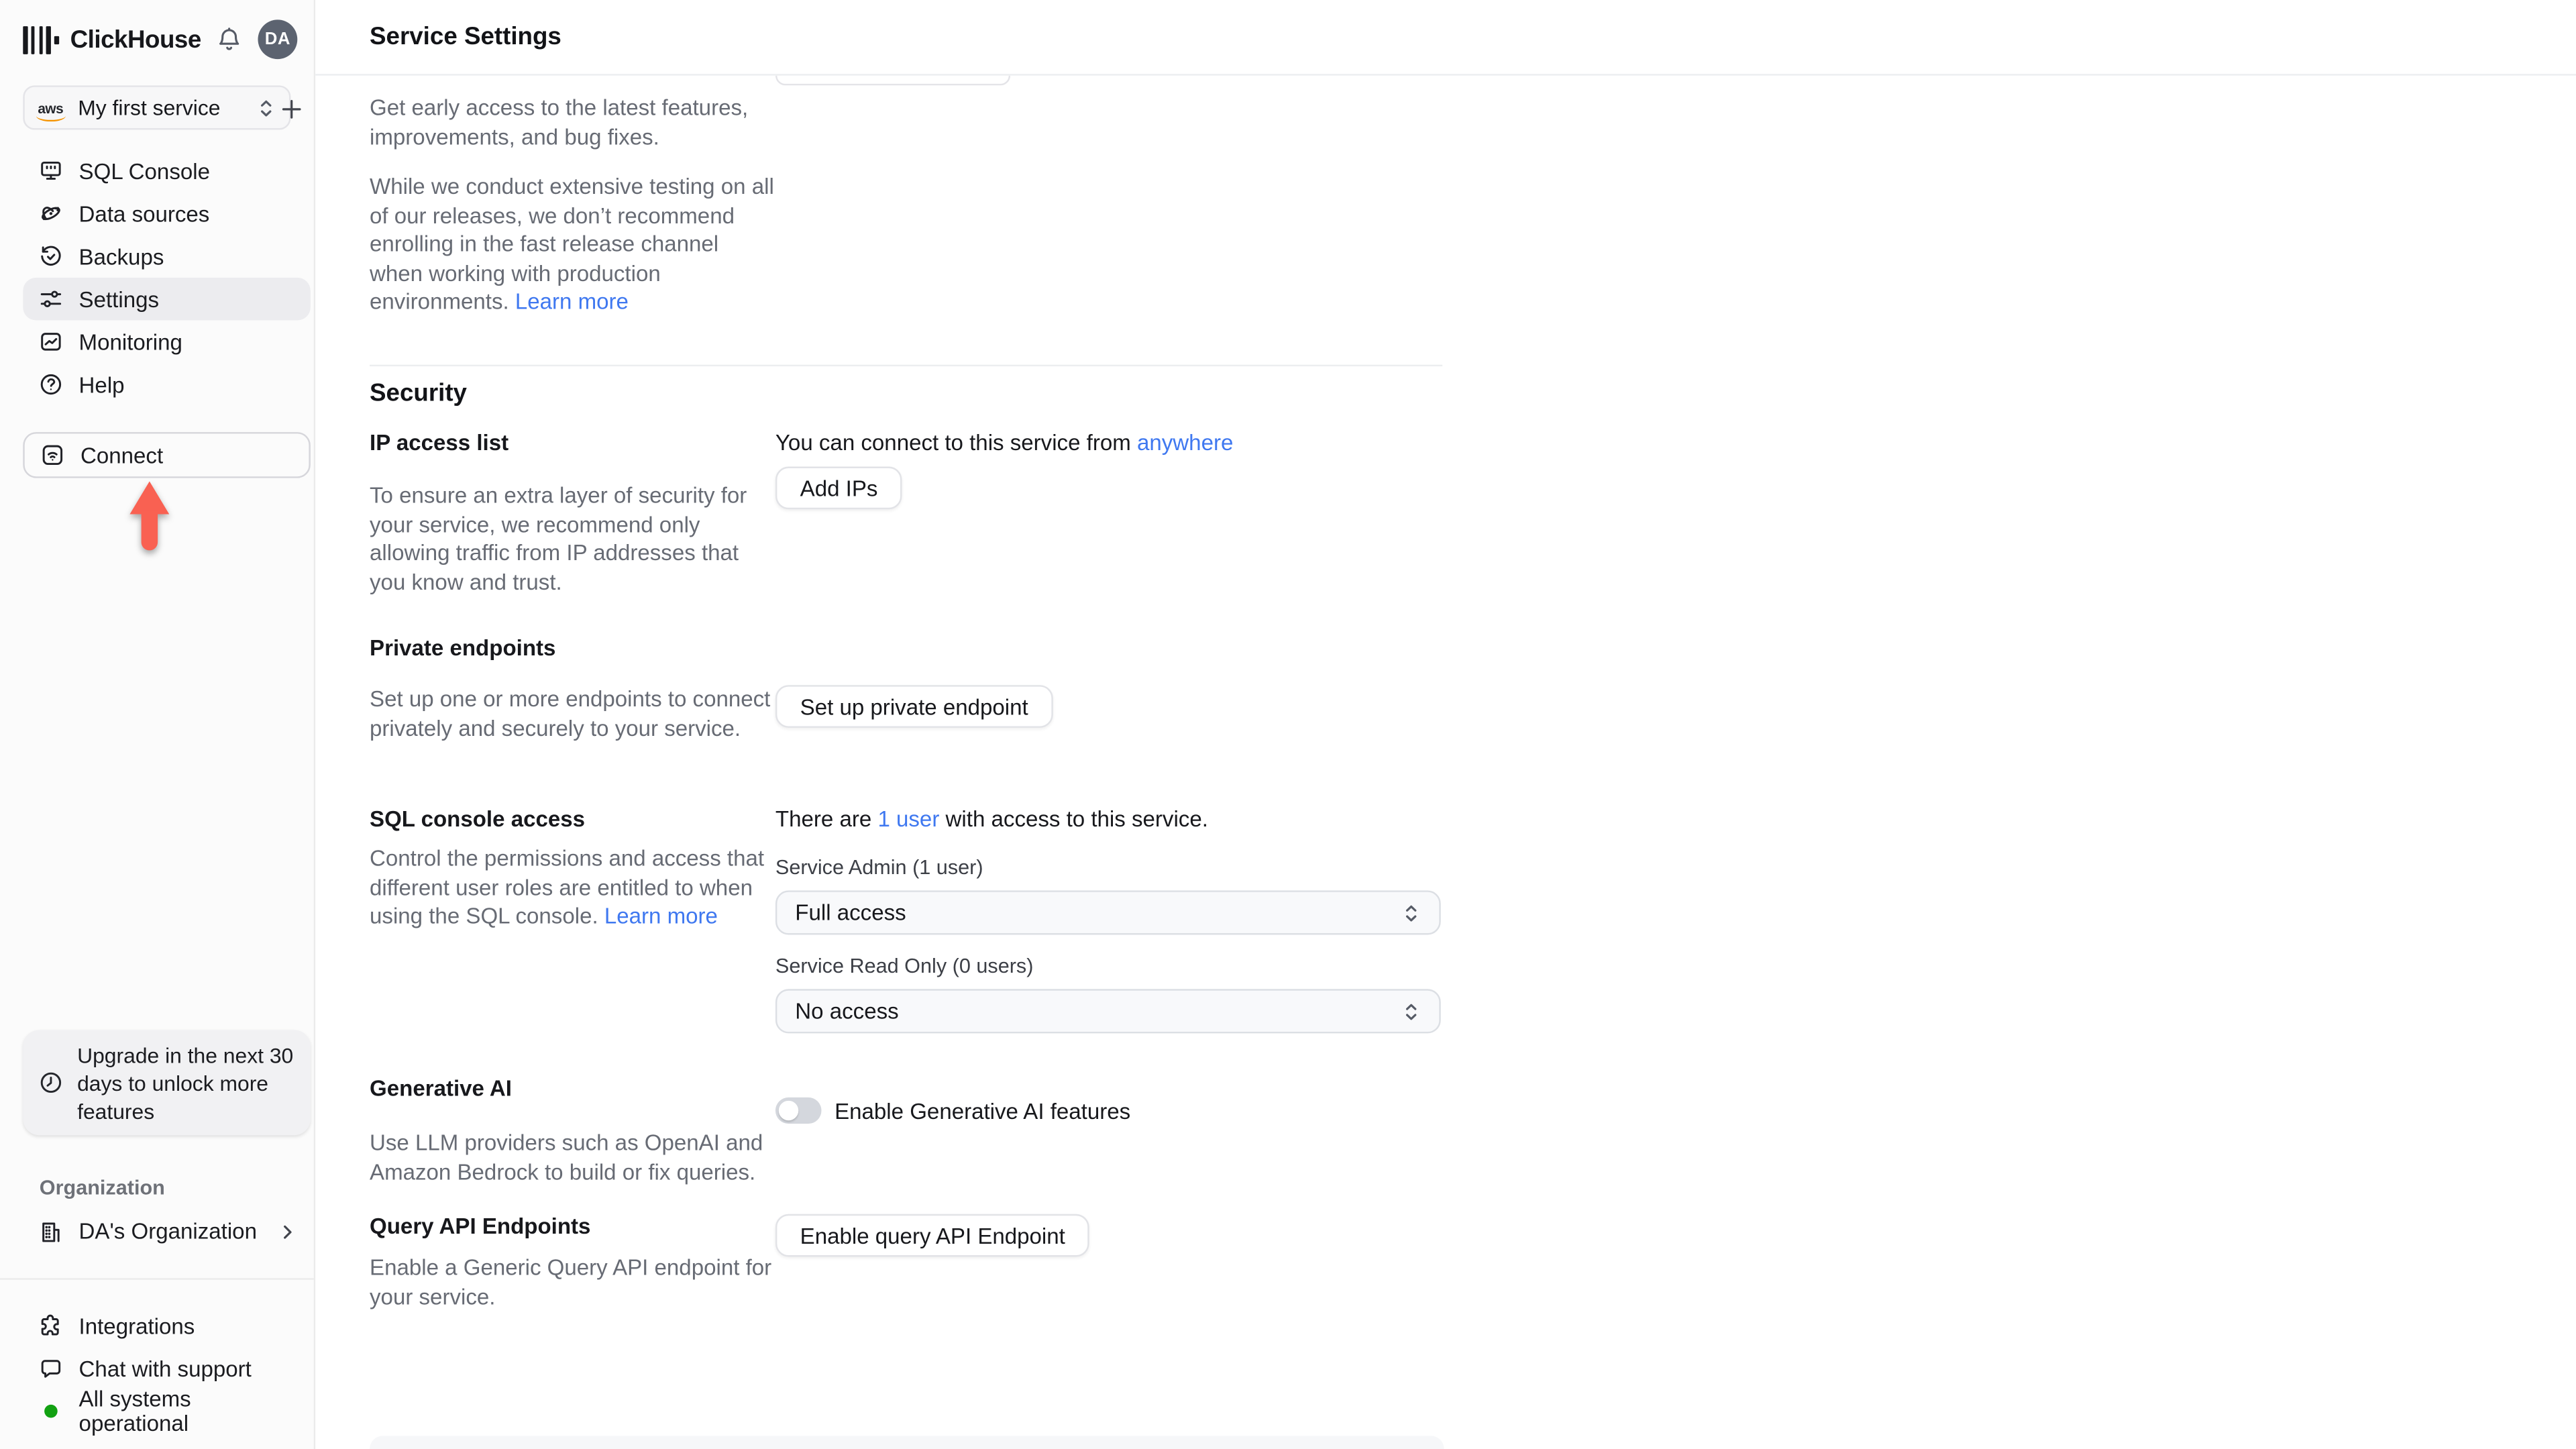 This screenshot has width=2576, height=1449. What do you see at coordinates (1185, 443) in the screenshot?
I see `anywhere-link: anywhere` at bounding box center [1185, 443].